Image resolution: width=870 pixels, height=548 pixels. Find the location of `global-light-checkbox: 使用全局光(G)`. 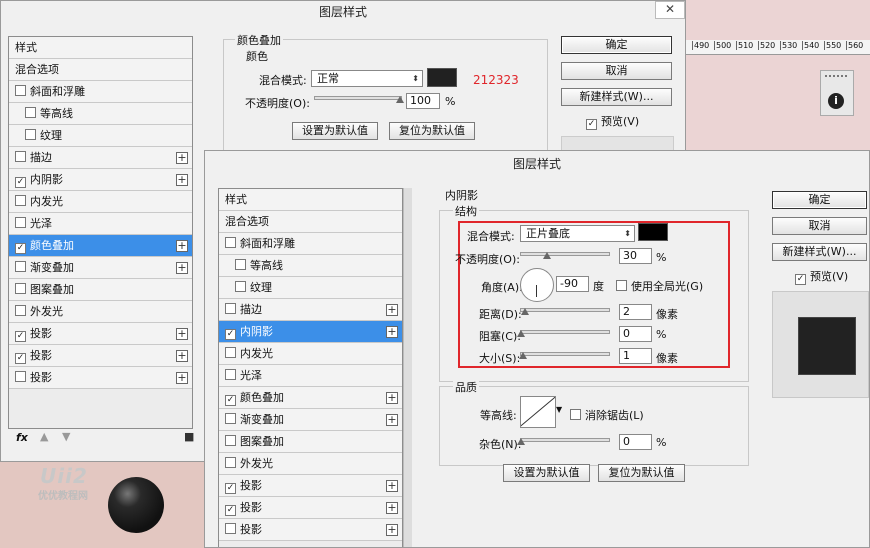

global-light-checkbox: 使用全局光(G) is located at coordinates (659, 286).